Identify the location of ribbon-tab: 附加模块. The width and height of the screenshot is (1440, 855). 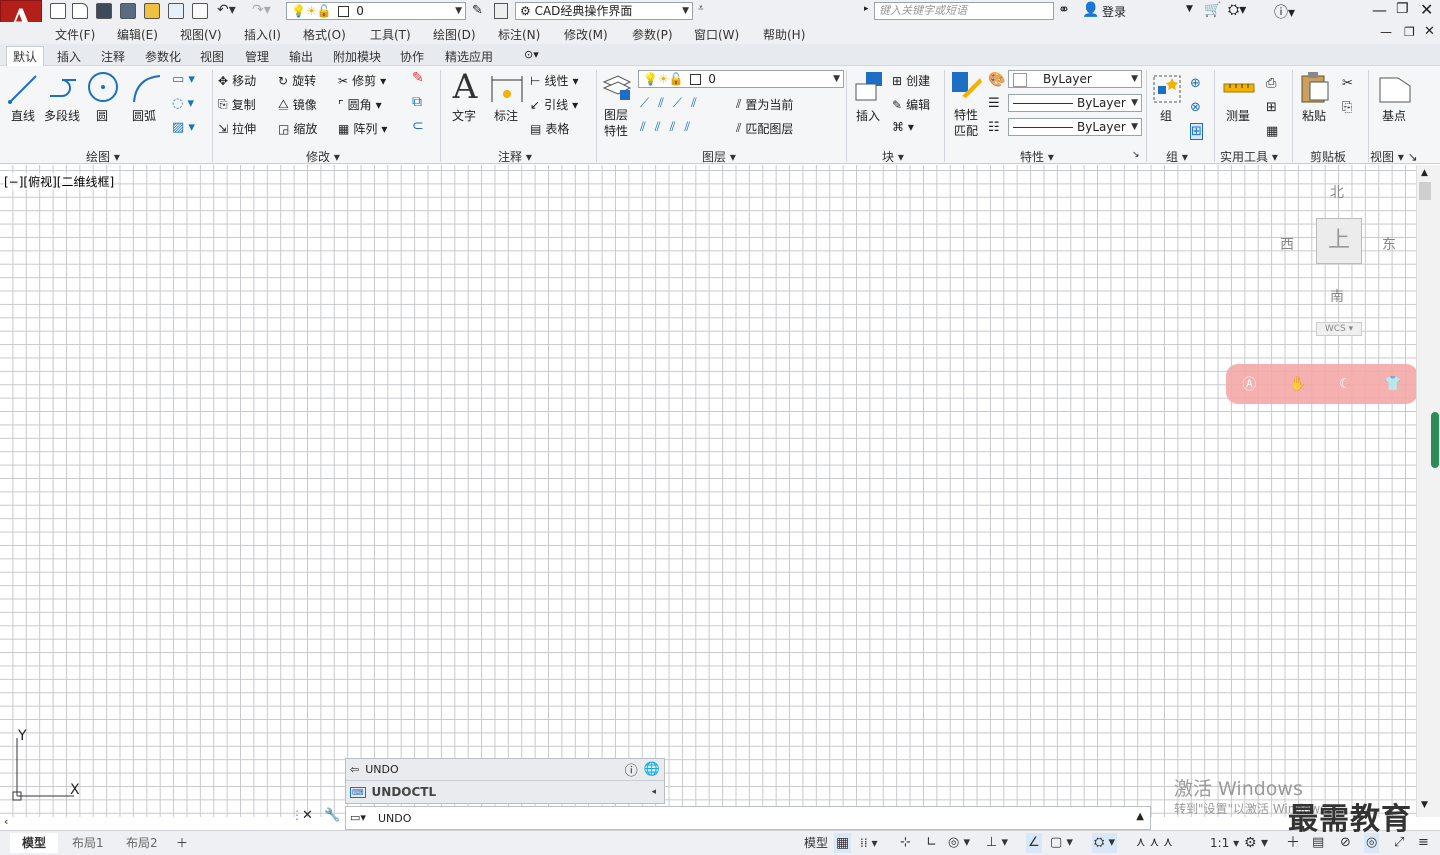
(357, 56).